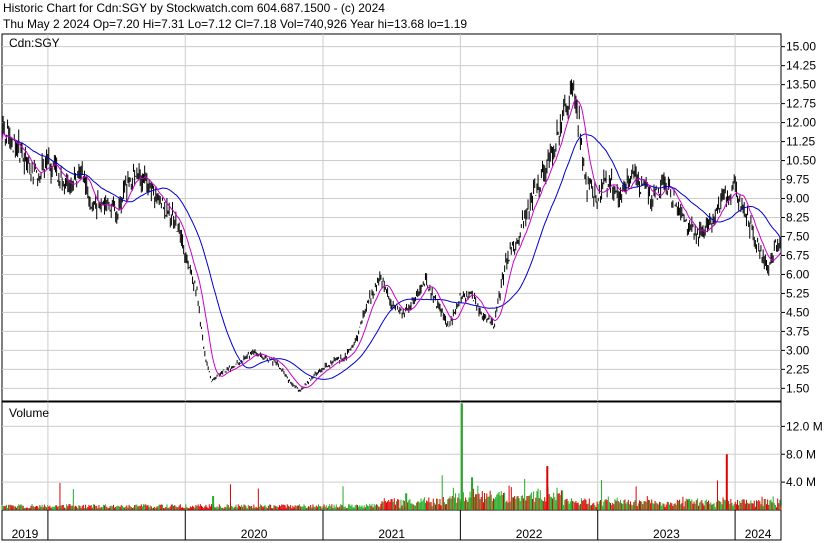  I want to click on year-label: 2021, so click(391, 534).